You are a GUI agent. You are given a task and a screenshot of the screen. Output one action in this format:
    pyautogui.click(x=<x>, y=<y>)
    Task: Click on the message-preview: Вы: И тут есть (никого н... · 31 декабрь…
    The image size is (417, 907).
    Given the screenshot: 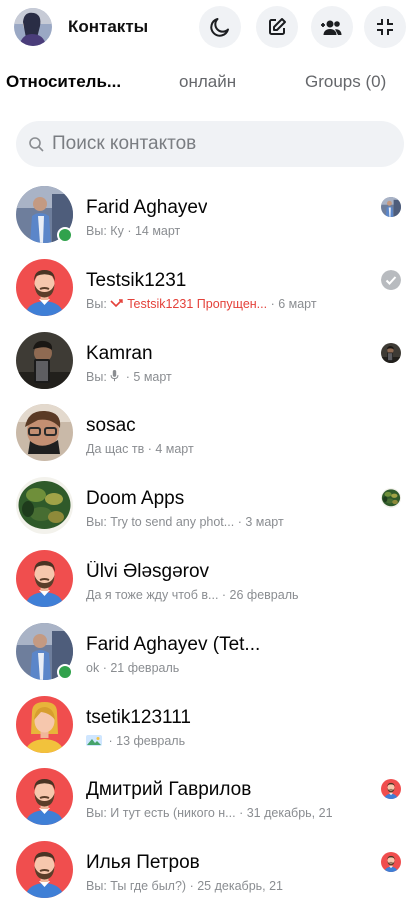 What is the action you would take?
    pyautogui.click(x=209, y=813)
    